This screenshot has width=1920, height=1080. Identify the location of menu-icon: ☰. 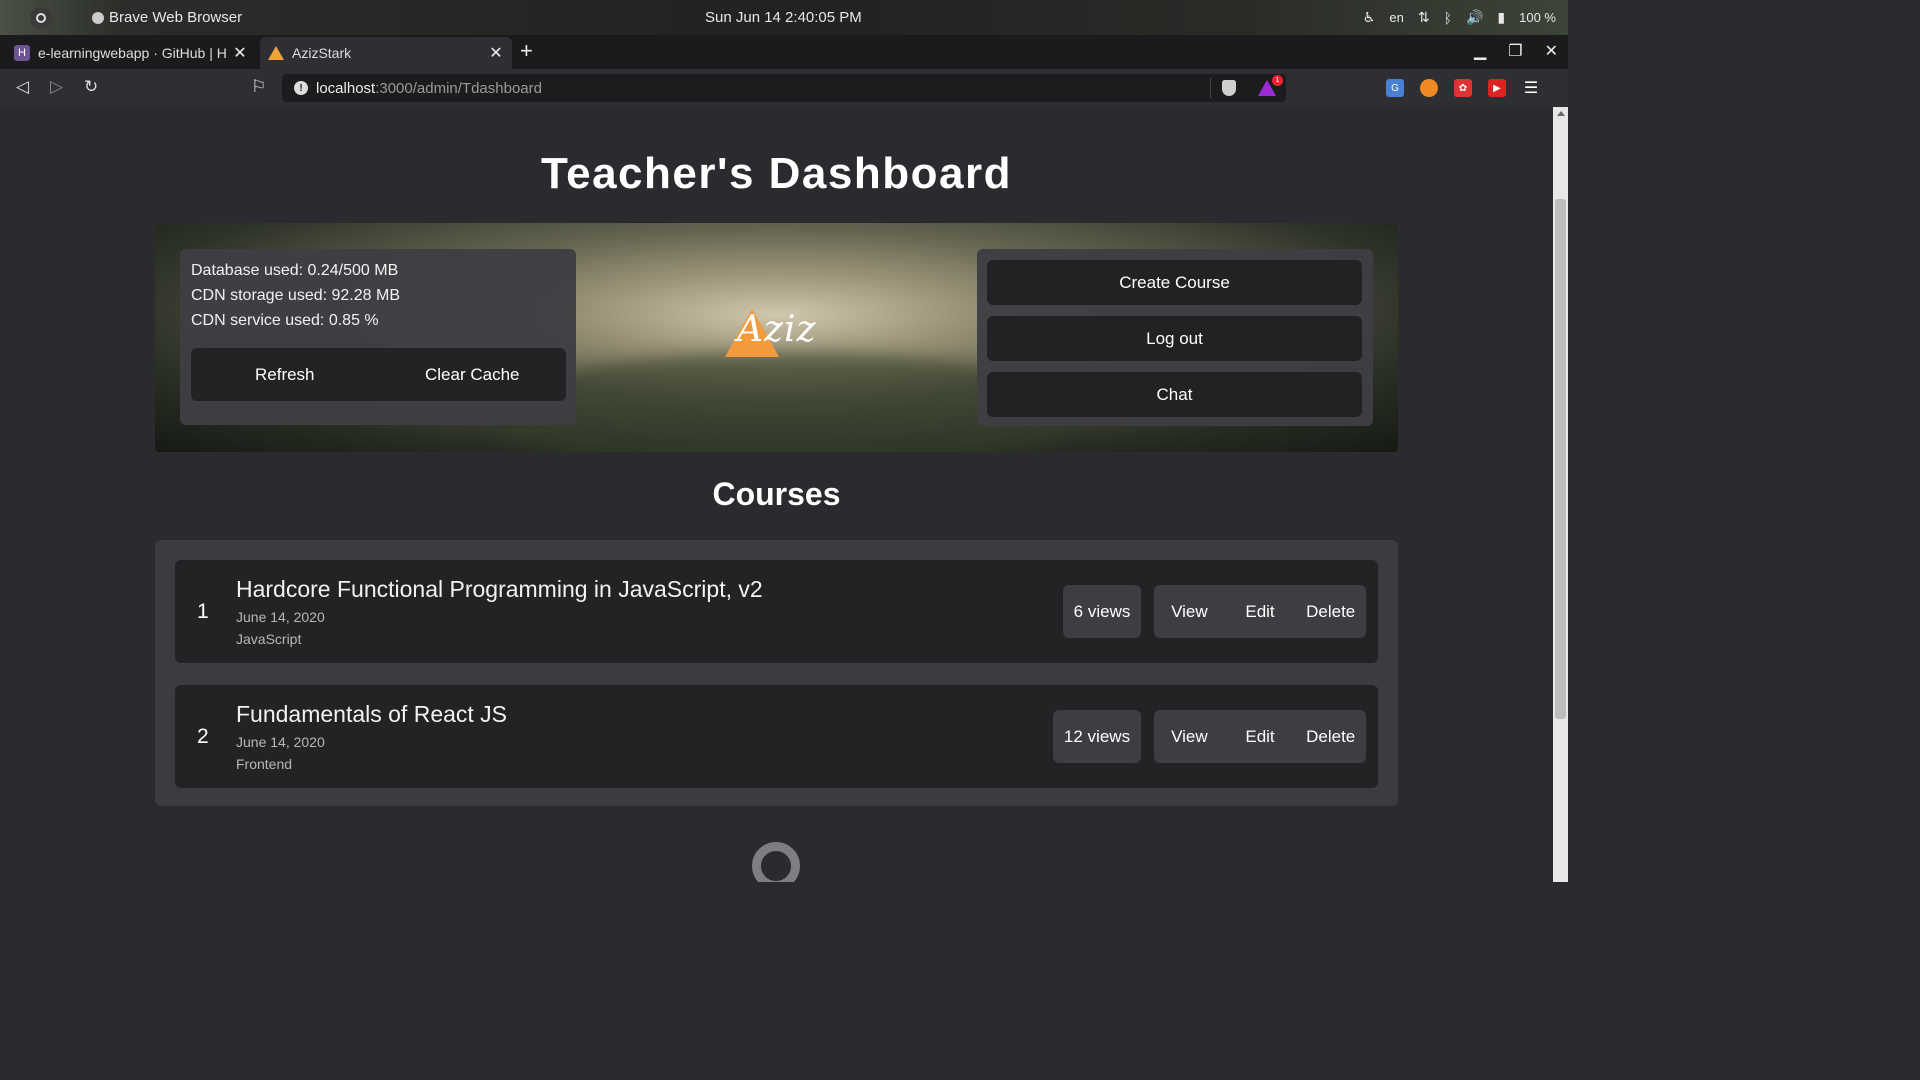
(1531, 88).